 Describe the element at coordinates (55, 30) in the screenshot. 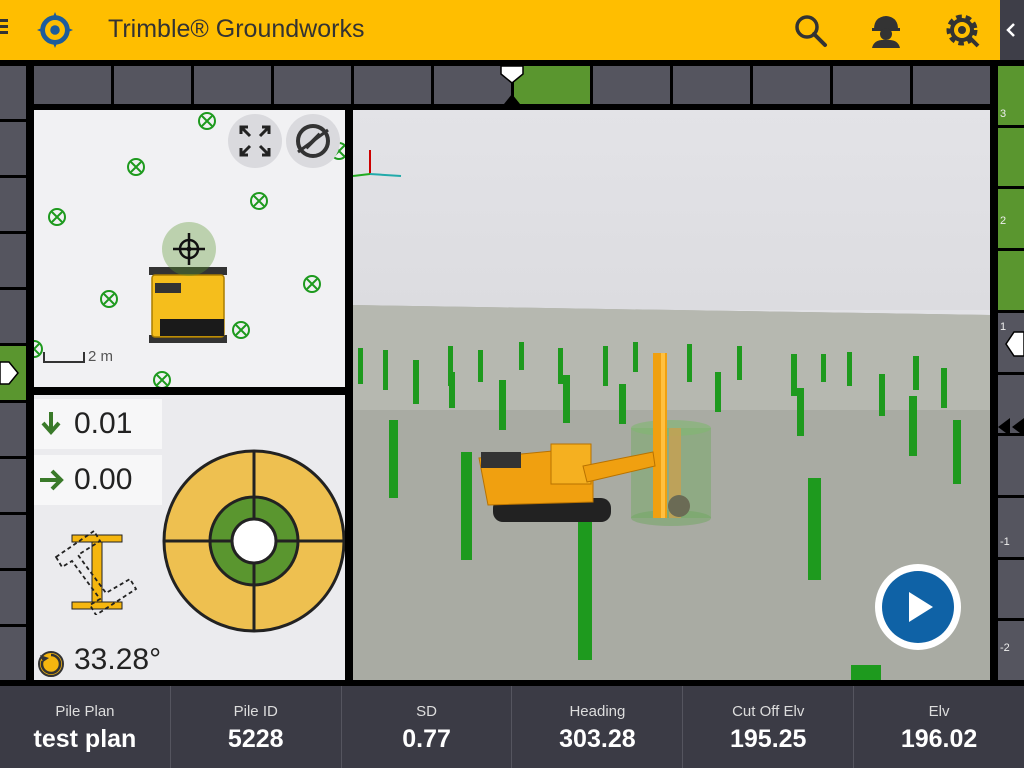

I see `trimble-logo-icon` at that location.